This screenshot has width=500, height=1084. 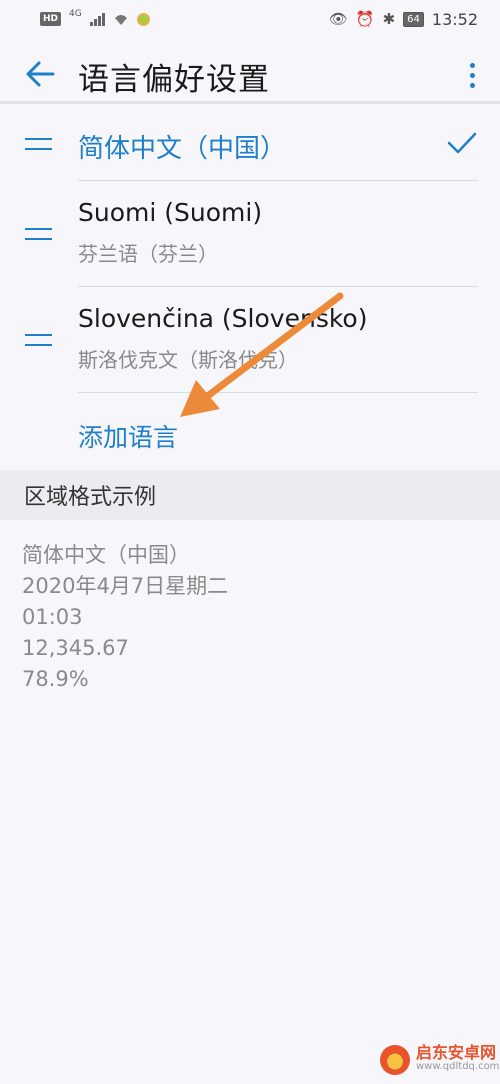 What do you see at coordinates (413, 19) in the screenshot?
I see `battery-icon: 64` at bounding box center [413, 19].